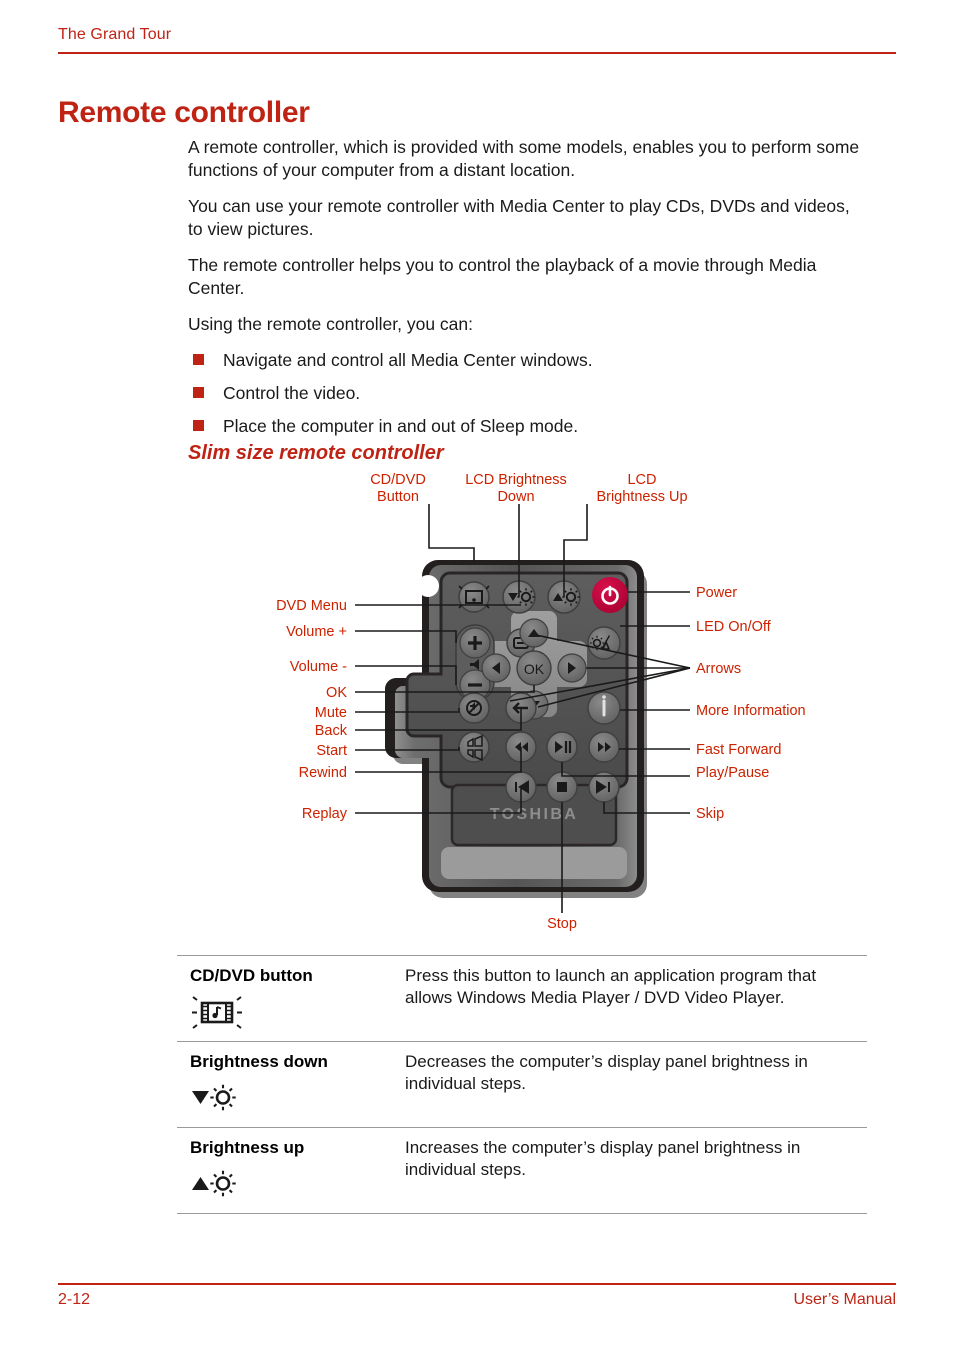 The width and height of the screenshot is (954, 1352). I want to click on brand-logo: TOSHIBA, so click(534, 814).